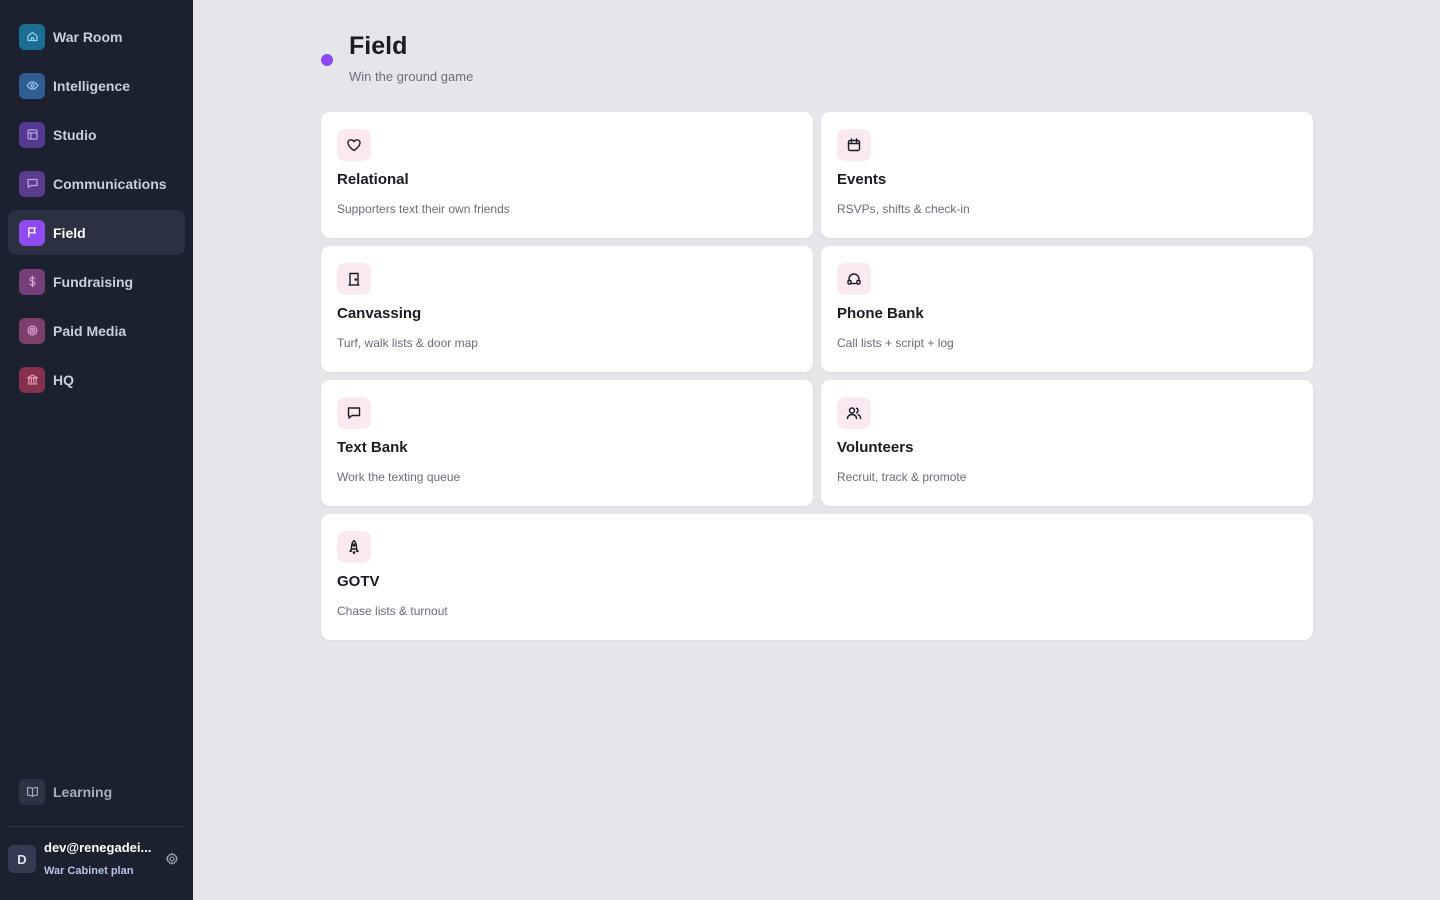 This screenshot has height=900, width=1440. What do you see at coordinates (32, 85) in the screenshot?
I see `eye-icon` at bounding box center [32, 85].